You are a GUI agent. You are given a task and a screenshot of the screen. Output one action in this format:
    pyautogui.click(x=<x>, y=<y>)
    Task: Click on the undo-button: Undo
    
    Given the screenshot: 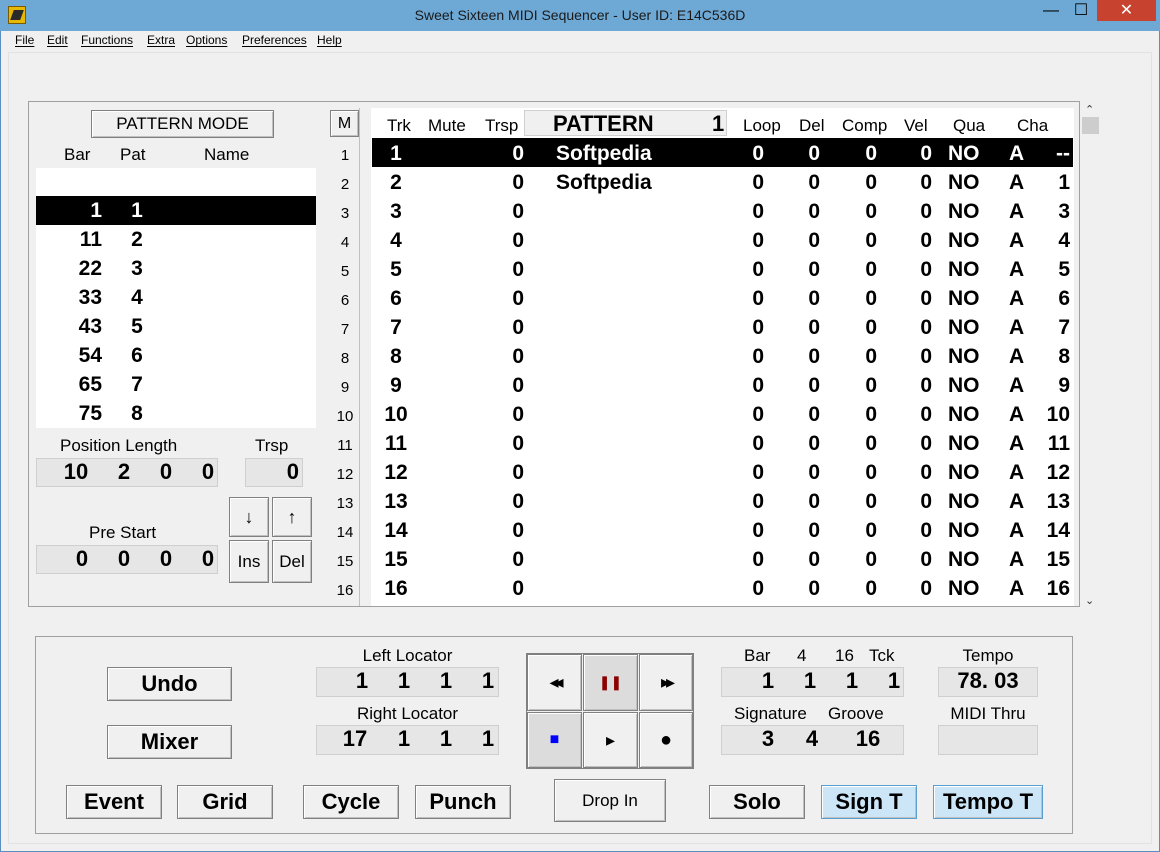 What is the action you would take?
    pyautogui.click(x=169, y=684)
    